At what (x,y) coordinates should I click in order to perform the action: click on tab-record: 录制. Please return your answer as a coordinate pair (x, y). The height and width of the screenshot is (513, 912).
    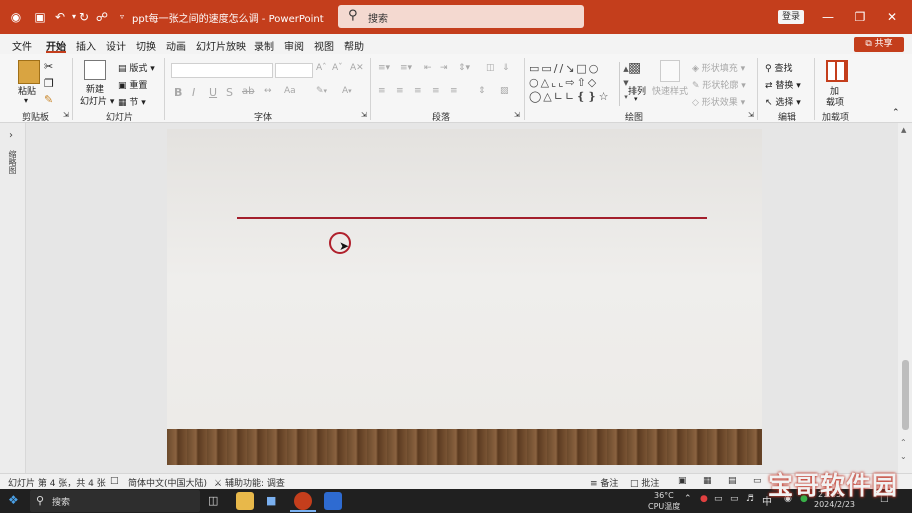
    Looking at the image, I should click on (264, 45).